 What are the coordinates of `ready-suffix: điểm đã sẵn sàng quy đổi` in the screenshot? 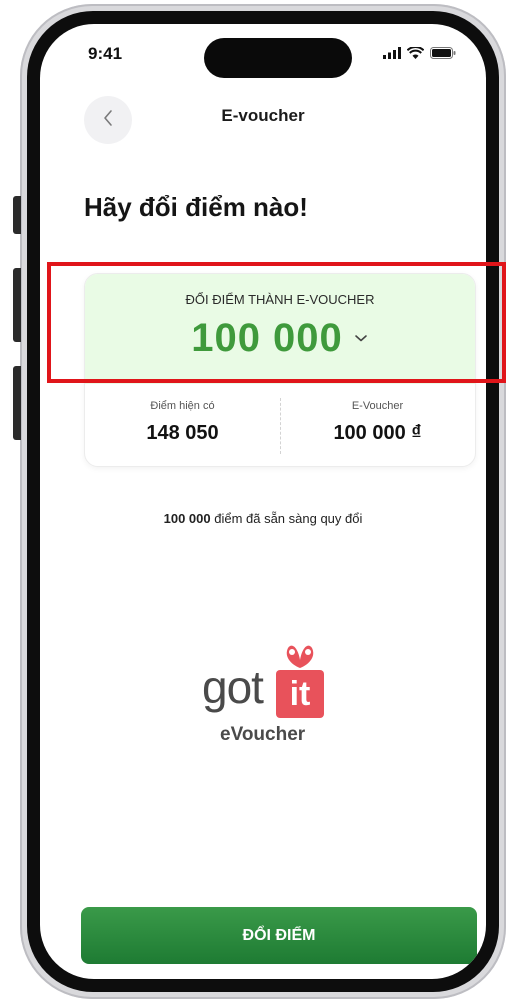 It's located at (286, 518).